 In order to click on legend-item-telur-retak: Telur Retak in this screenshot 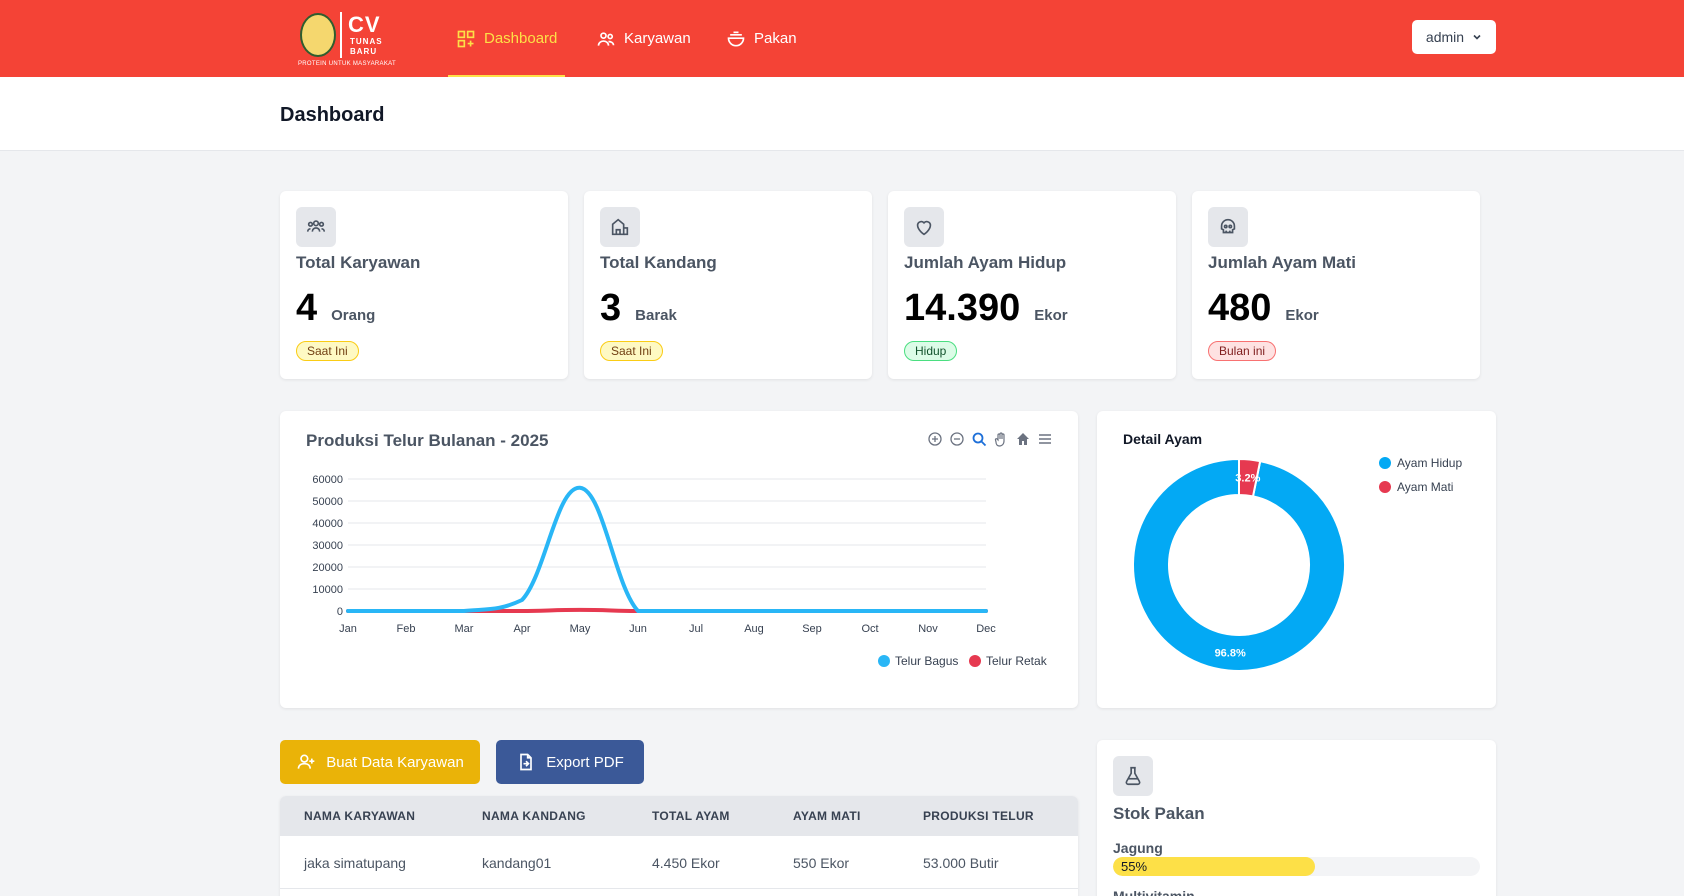, I will do `click(1008, 661)`.